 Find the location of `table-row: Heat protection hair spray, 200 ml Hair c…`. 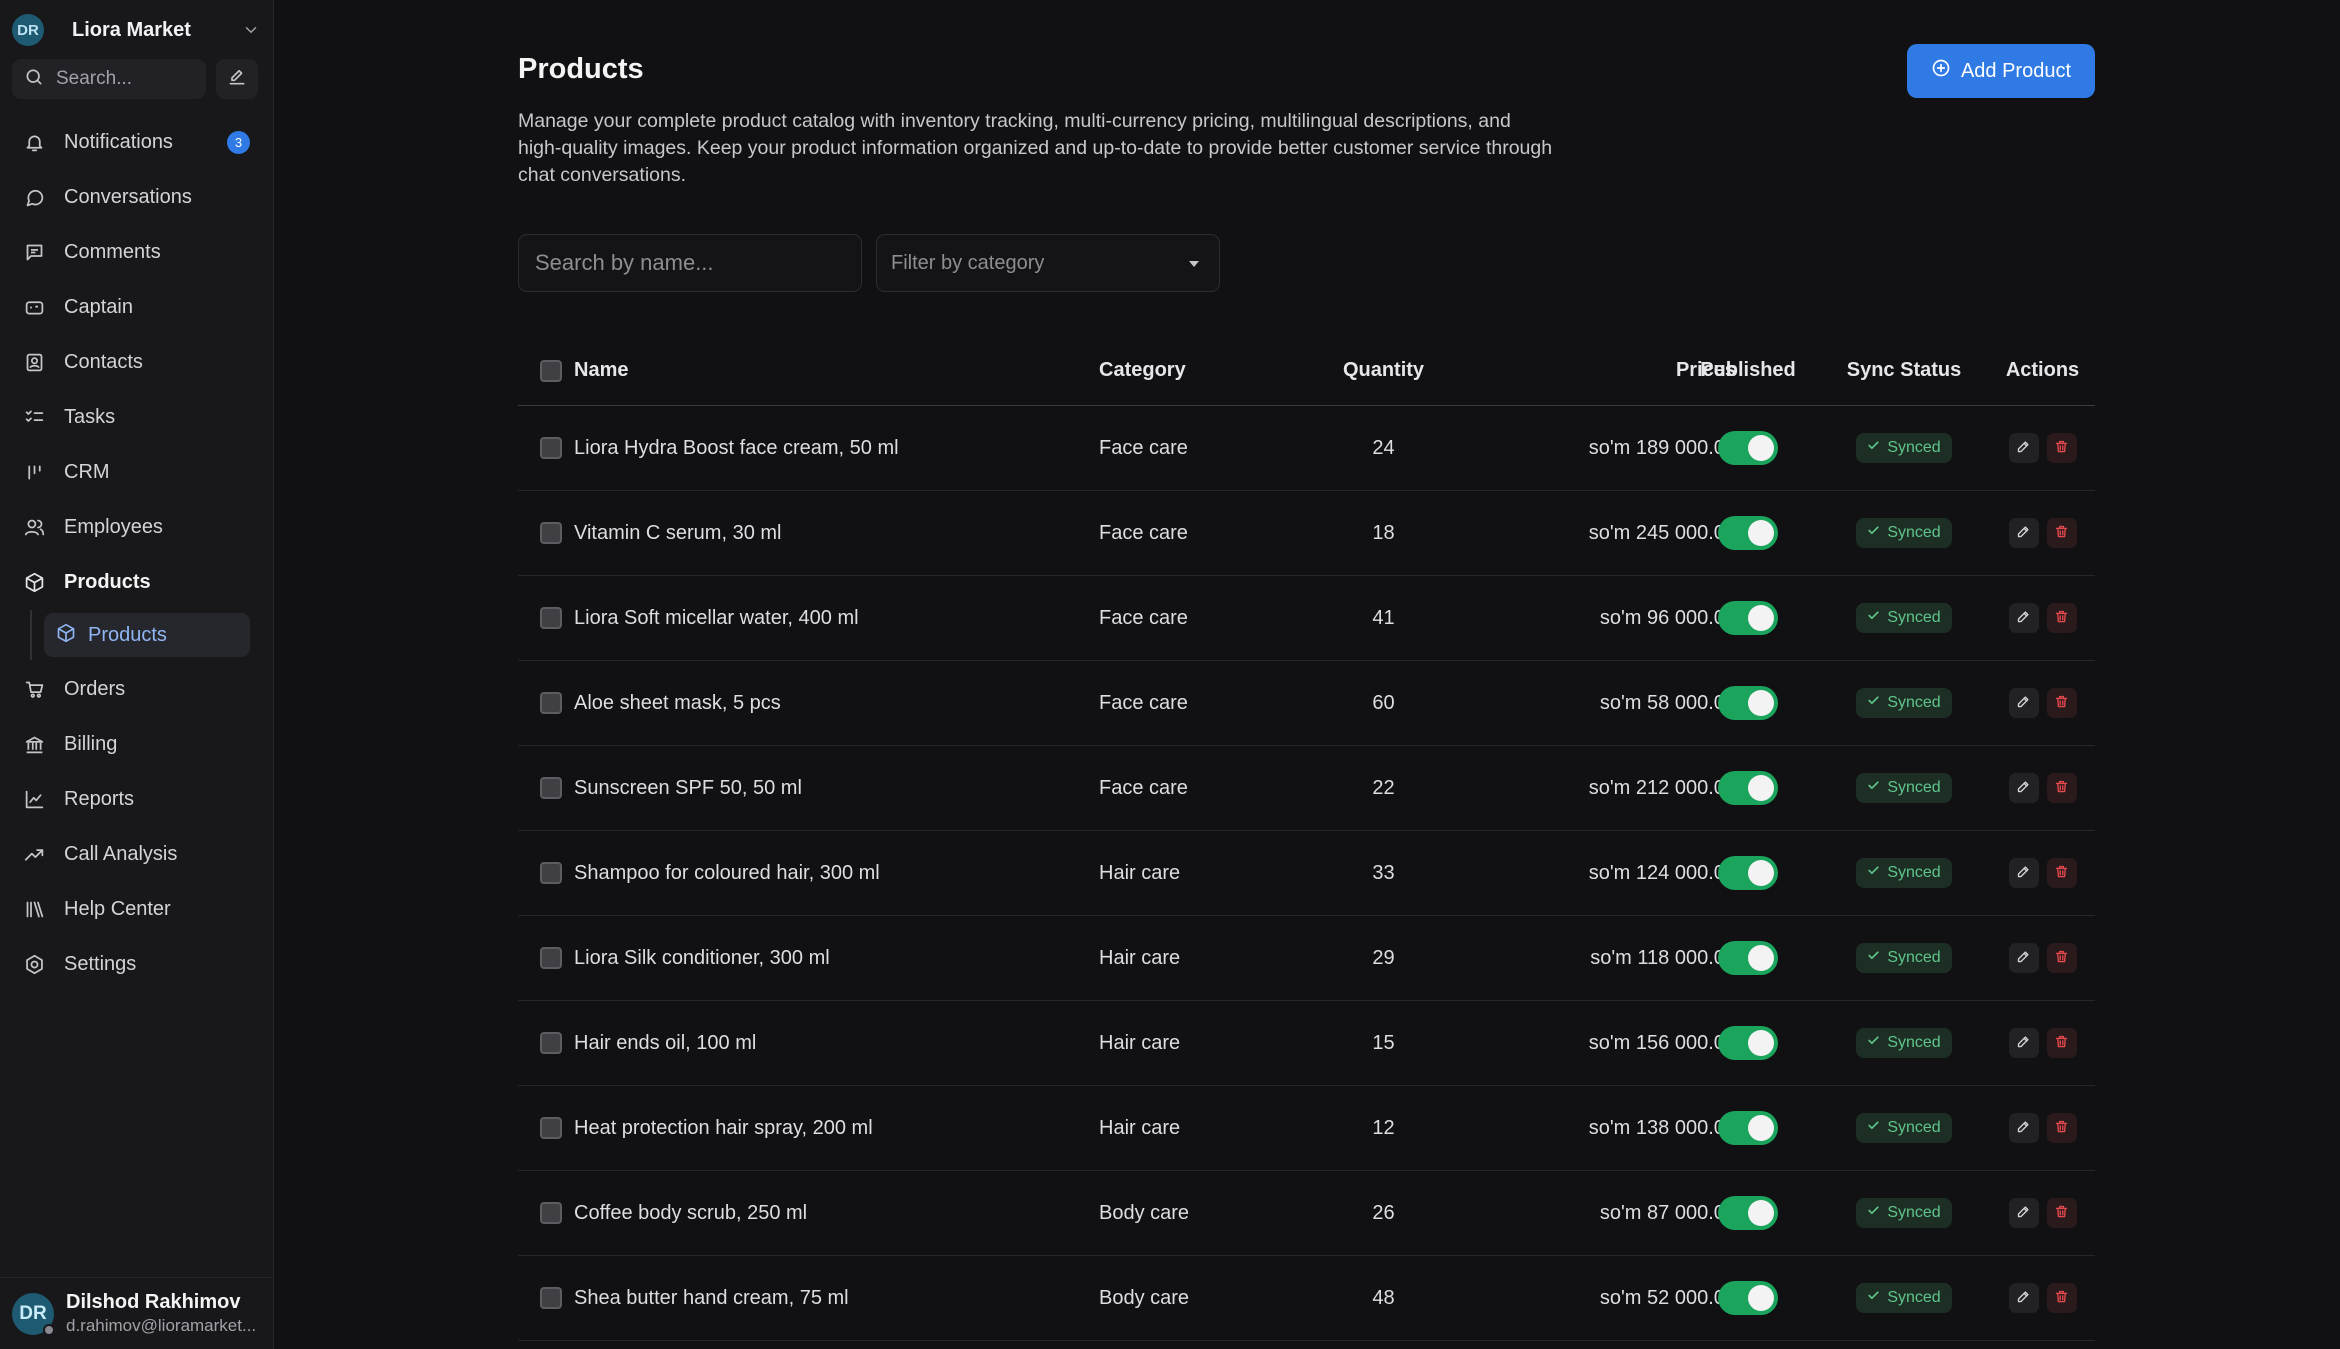

table-row: Heat protection hair spray, 200 ml Hair c… is located at coordinates (1306, 1128).